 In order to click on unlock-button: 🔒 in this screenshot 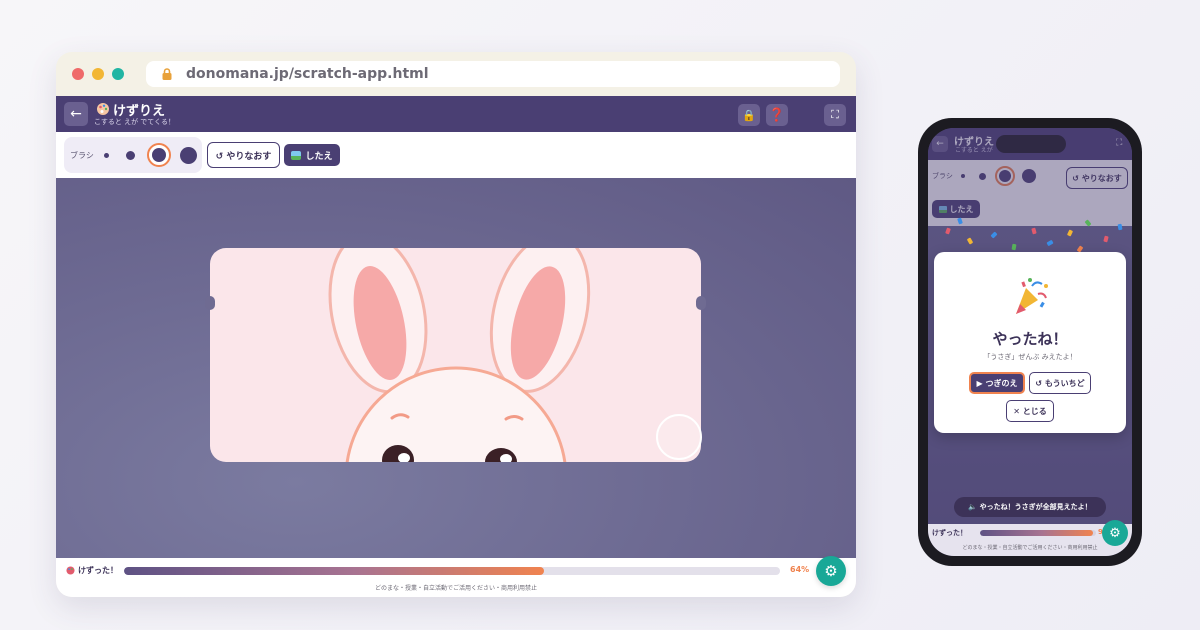, I will do `click(749, 115)`.